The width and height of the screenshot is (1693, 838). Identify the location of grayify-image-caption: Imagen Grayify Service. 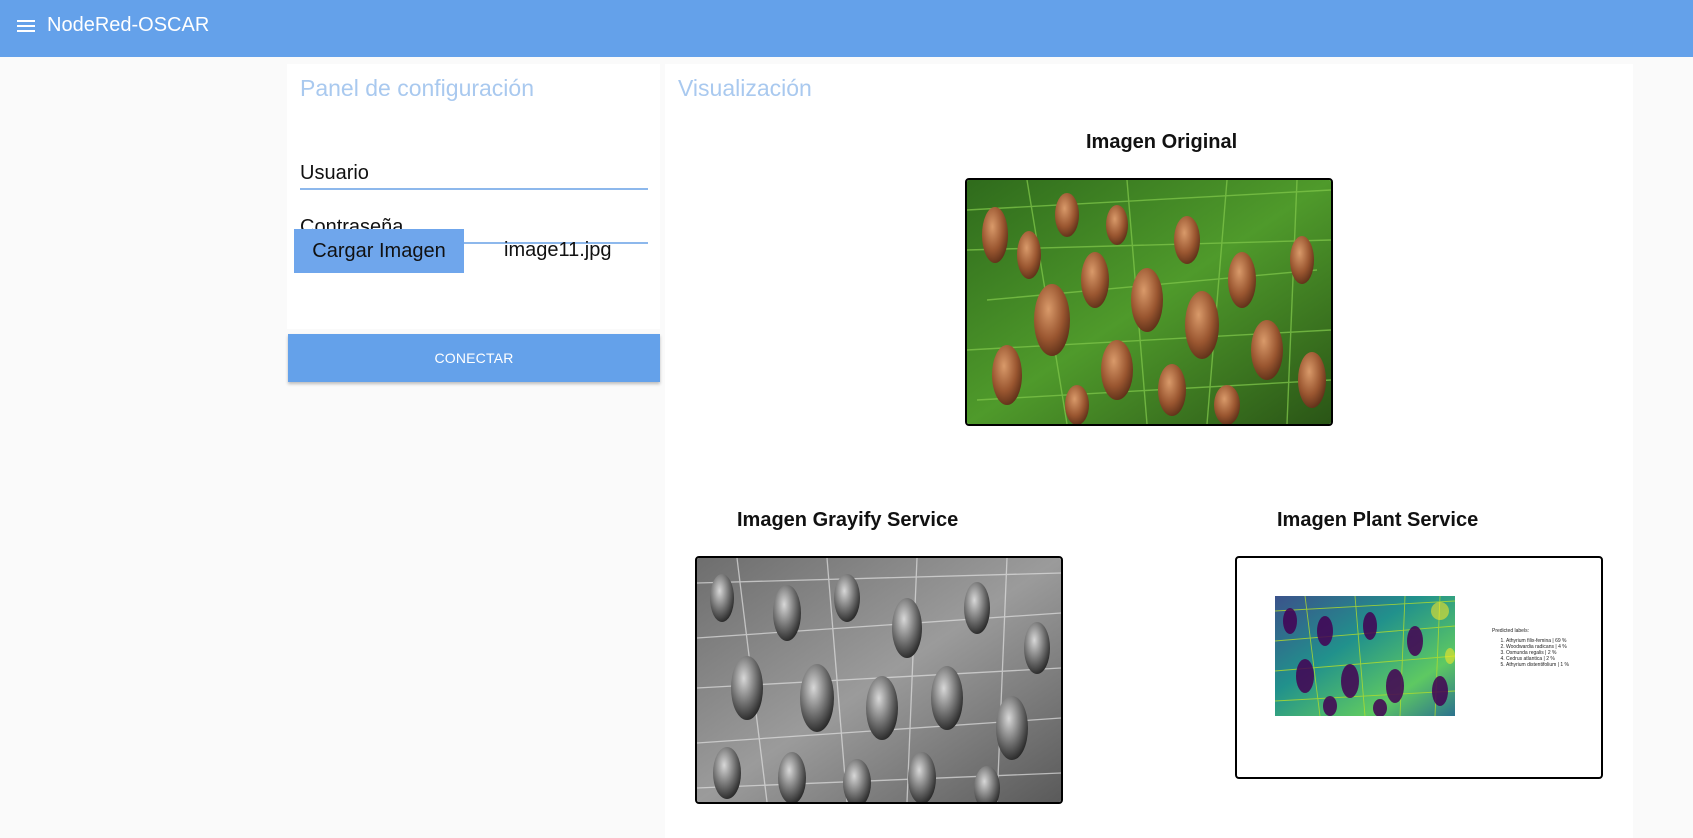
(848, 520).